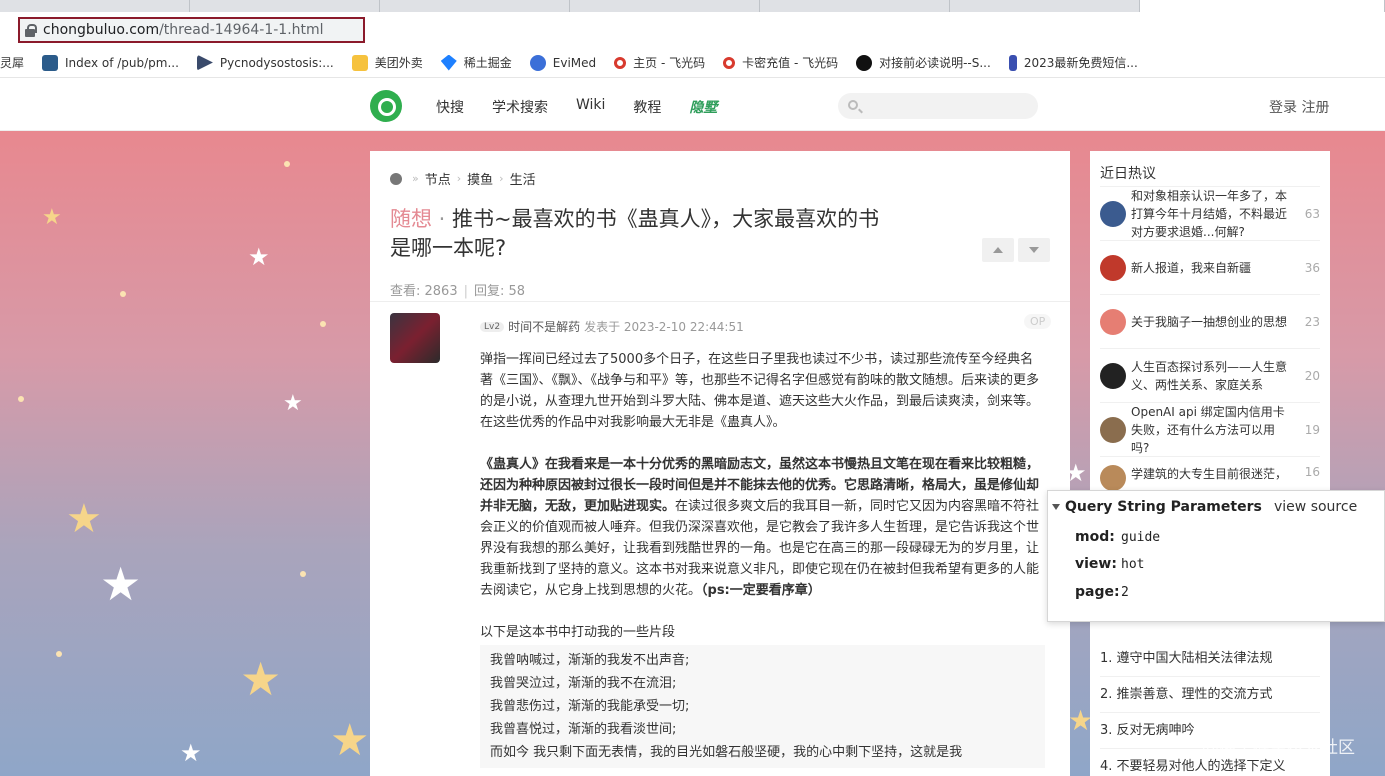  Describe the element at coordinates (864, 62) in the screenshot. I see `s-icon` at that location.